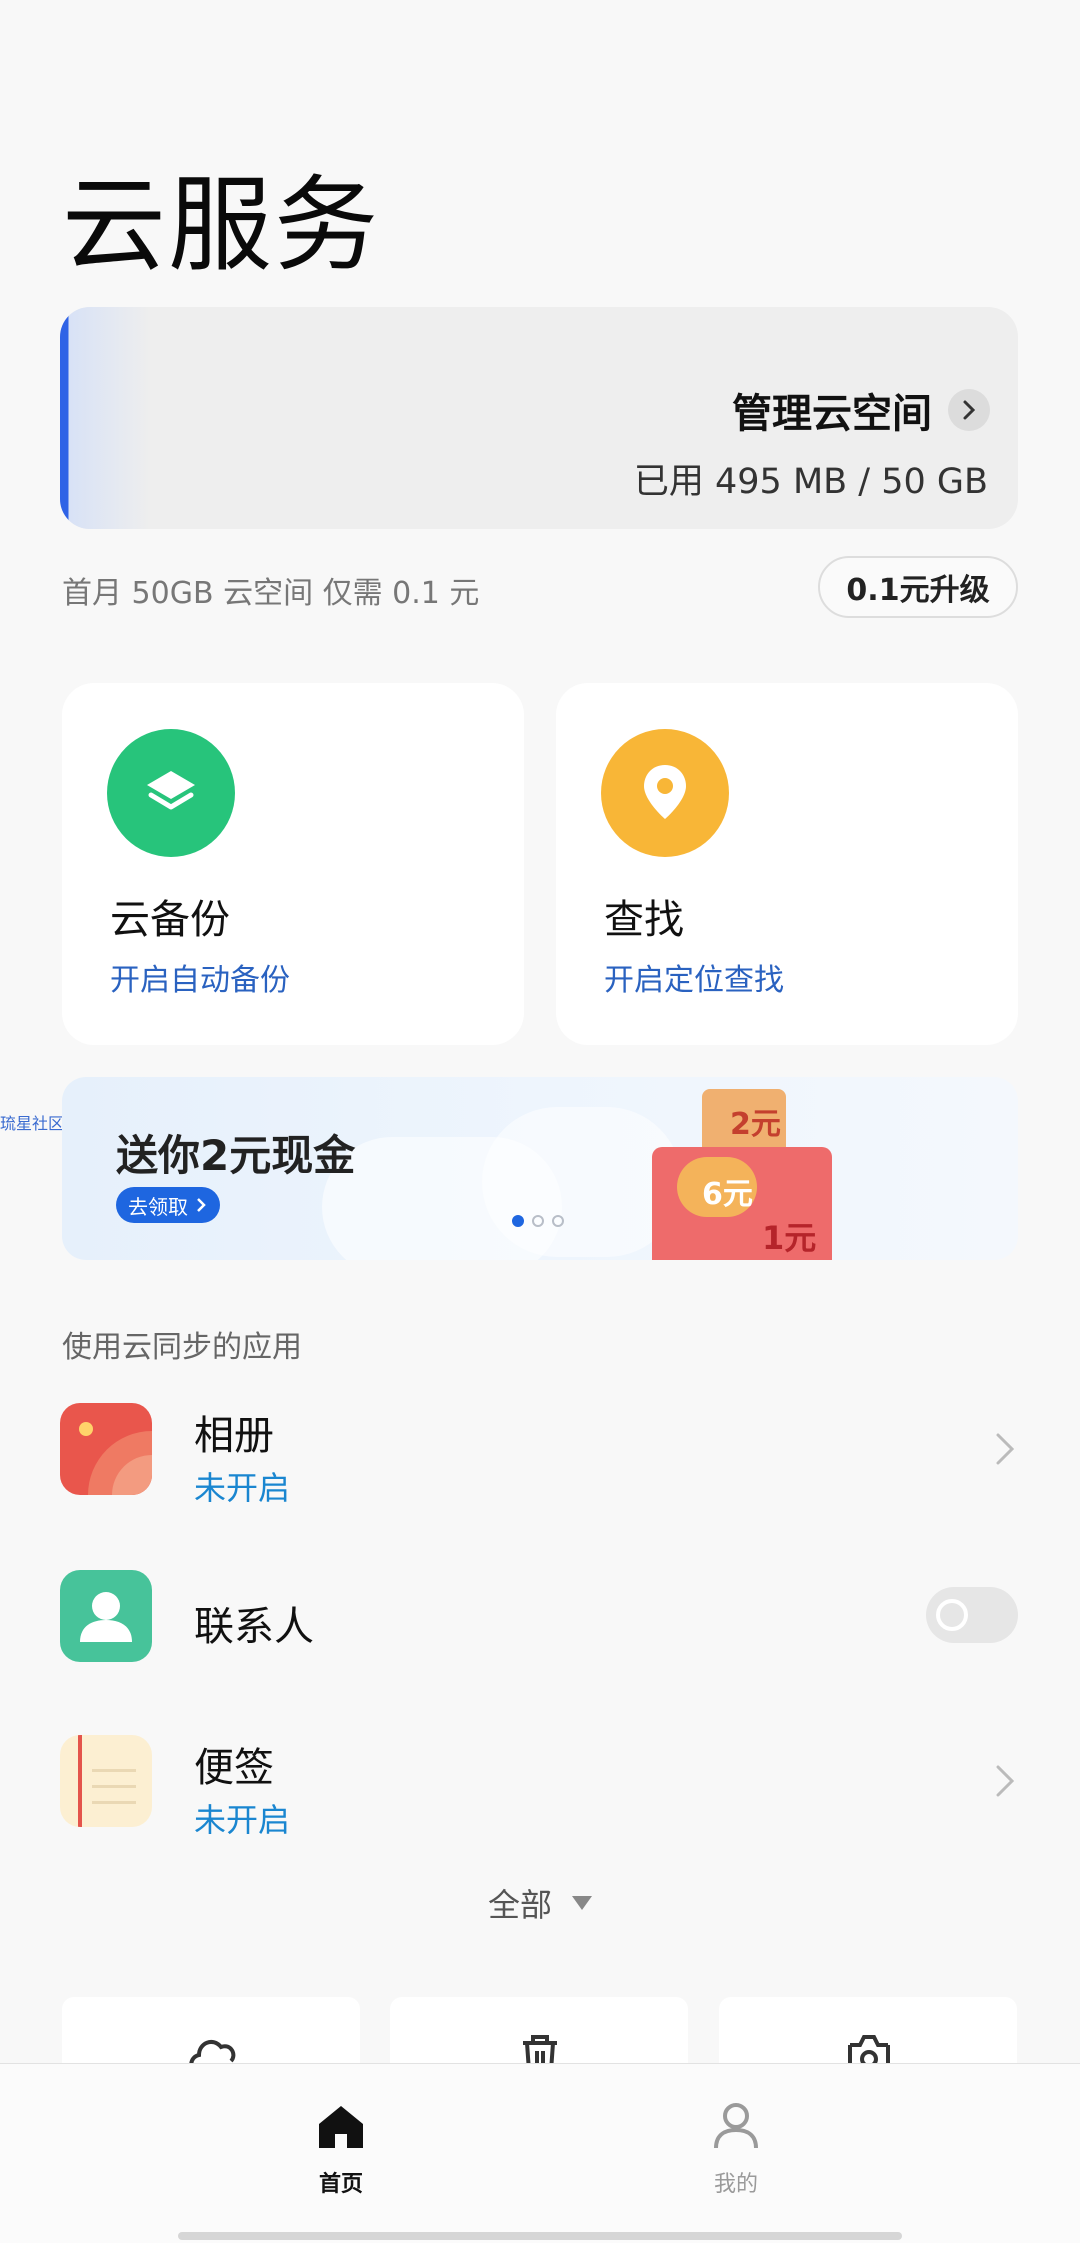 Image resolution: width=1080 pixels, height=2243 pixels. I want to click on storage-usage-bar, so click(105, 418).